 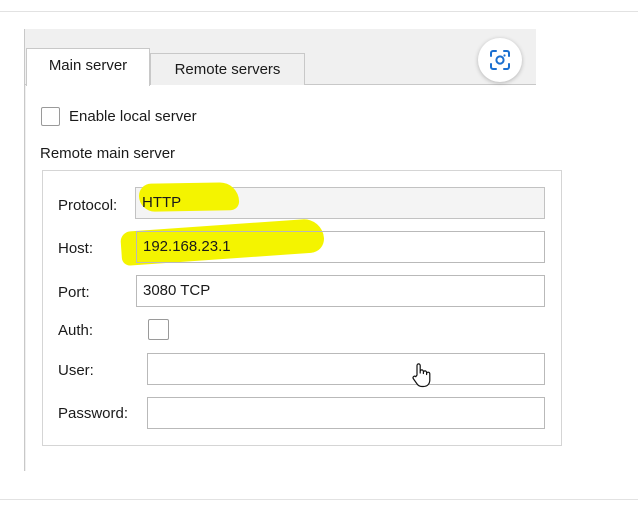 What do you see at coordinates (319, 499) in the screenshot?
I see `bottom-divider` at bounding box center [319, 499].